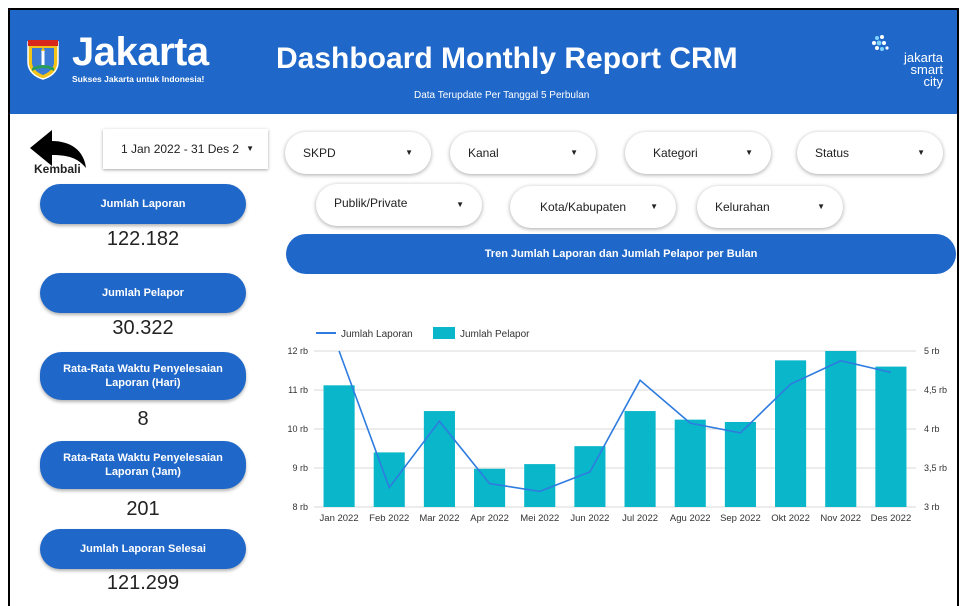 The height and width of the screenshot is (606, 963). Describe the element at coordinates (615, 421) in the screenshot. I see `chart-line-jumlah-laporan` at that location.